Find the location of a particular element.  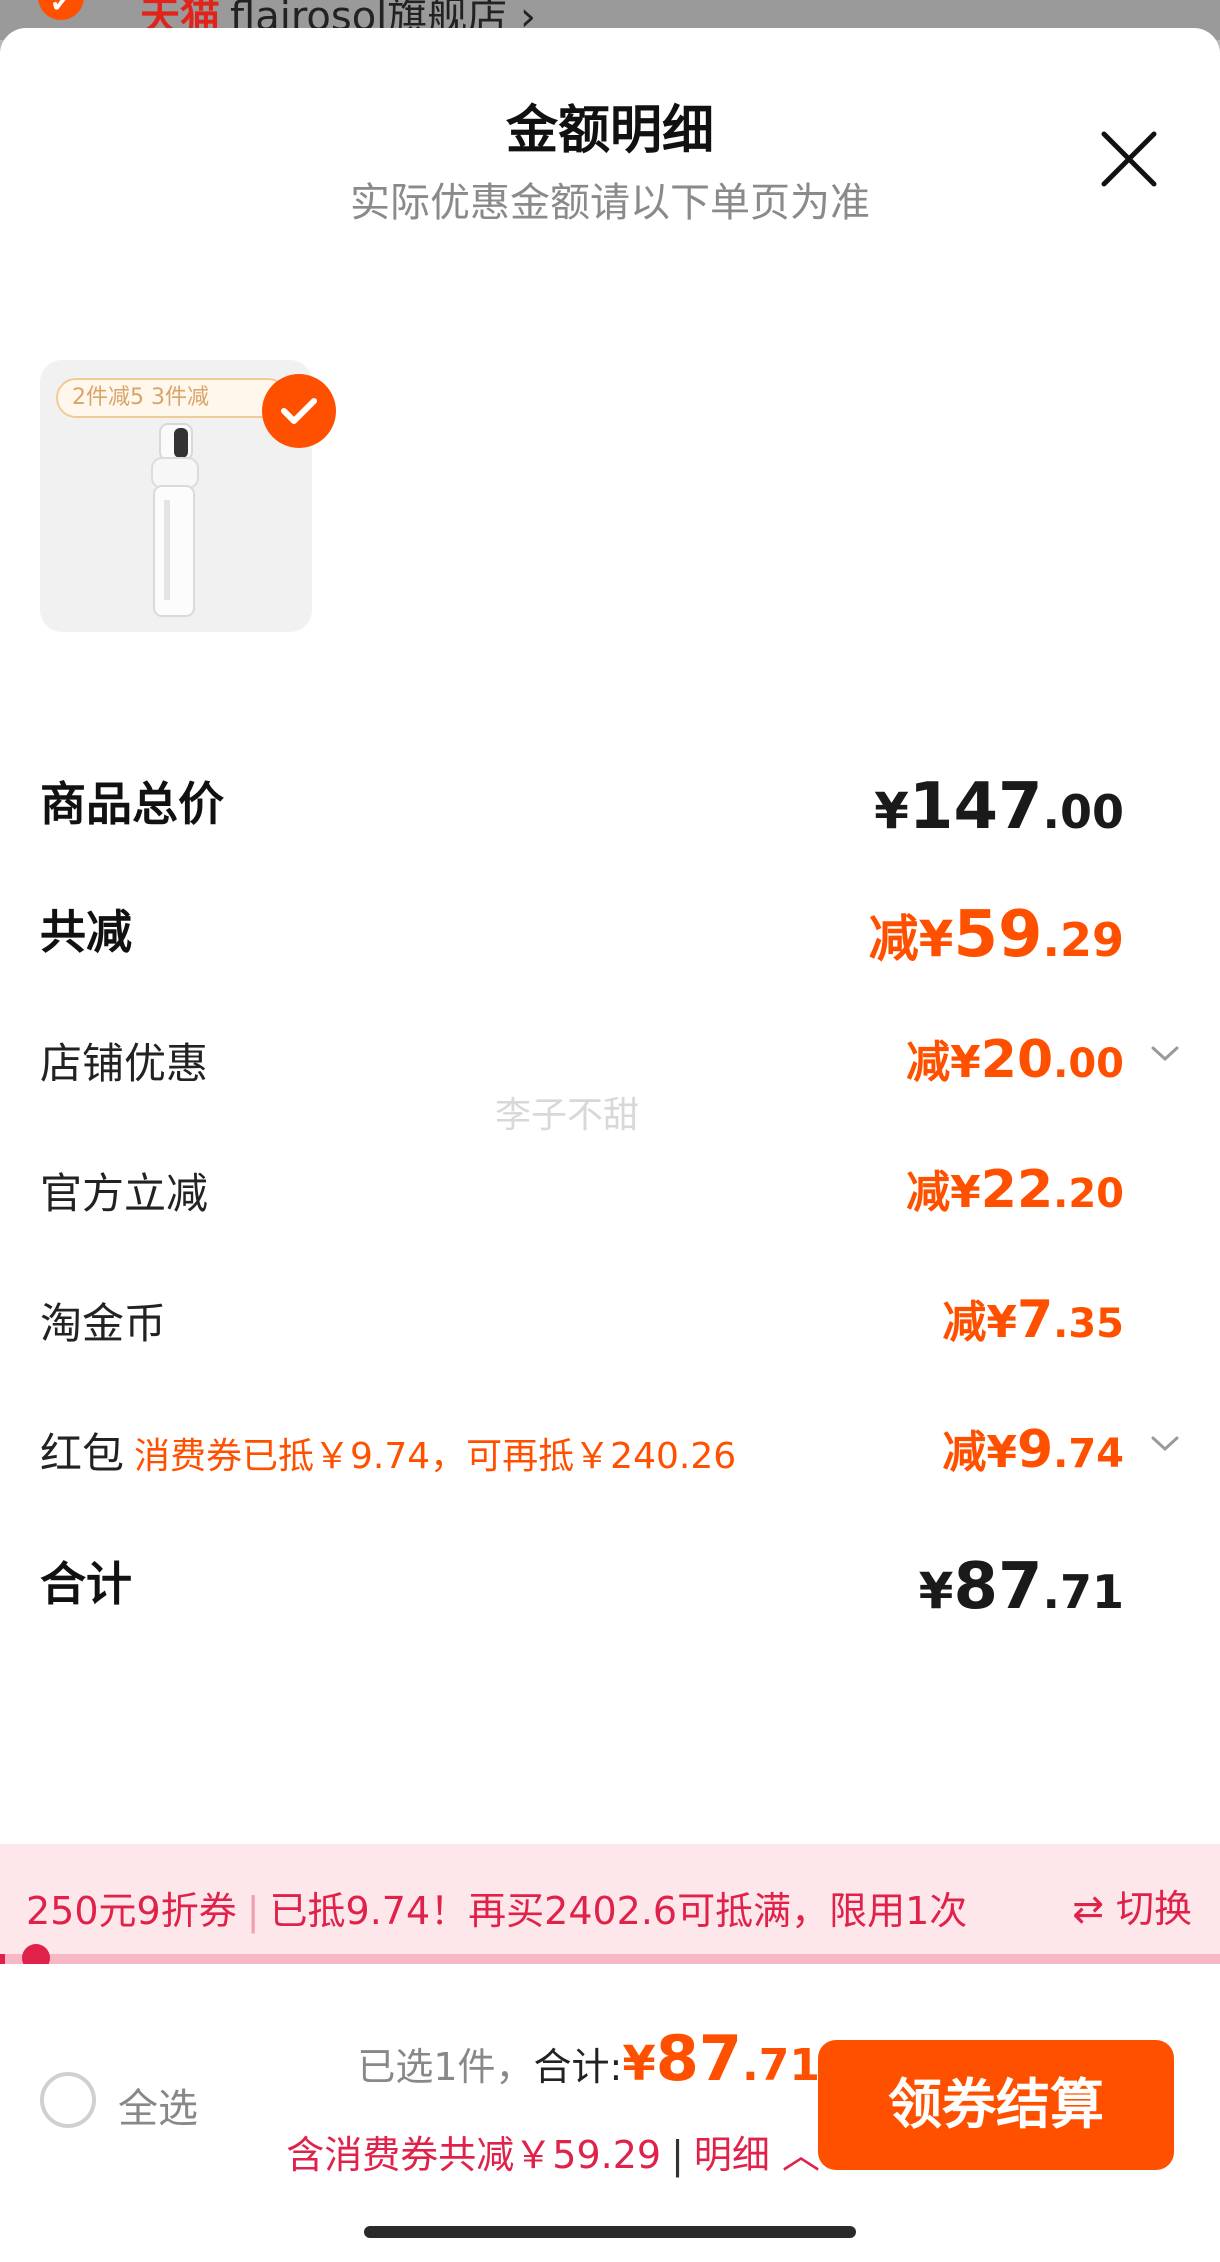

int: 9 is located at coordinates (1035, 1450).